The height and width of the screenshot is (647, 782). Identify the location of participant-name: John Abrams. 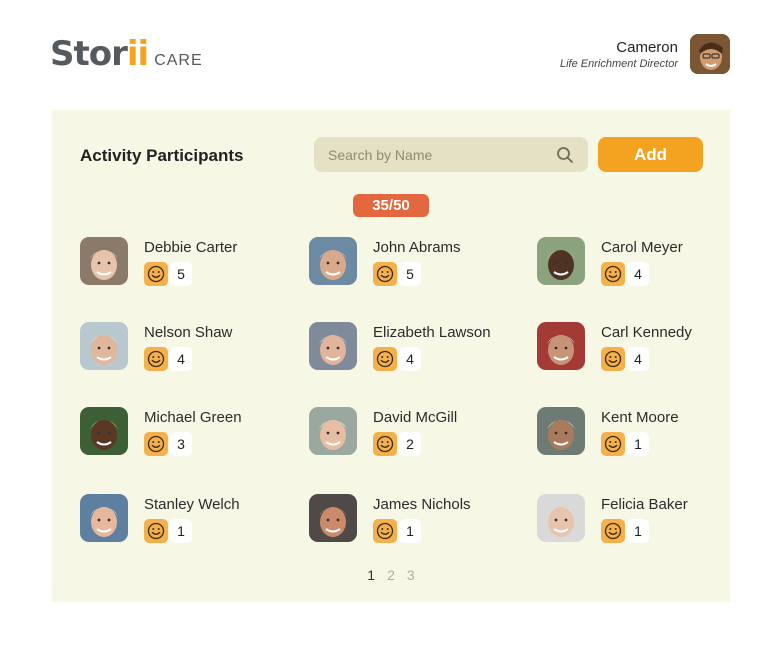
(417, 247).